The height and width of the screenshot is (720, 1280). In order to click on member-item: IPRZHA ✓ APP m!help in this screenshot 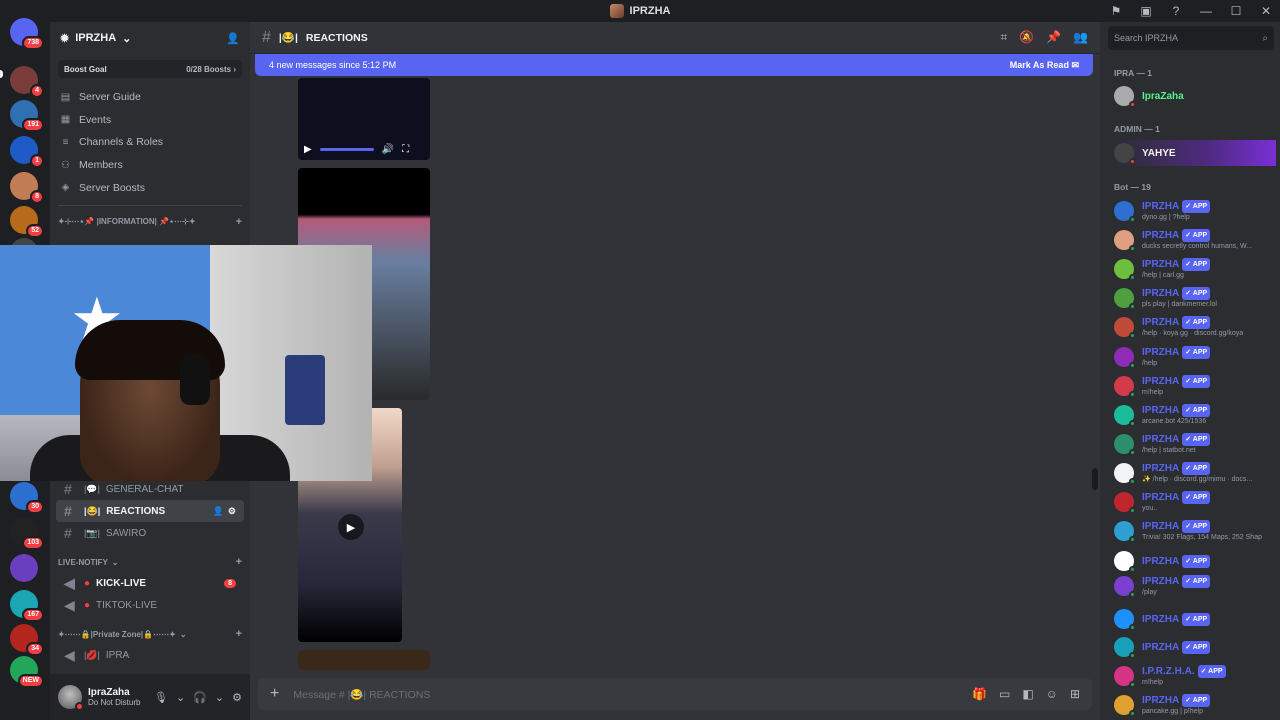, I will do `click(1195, 386)`.